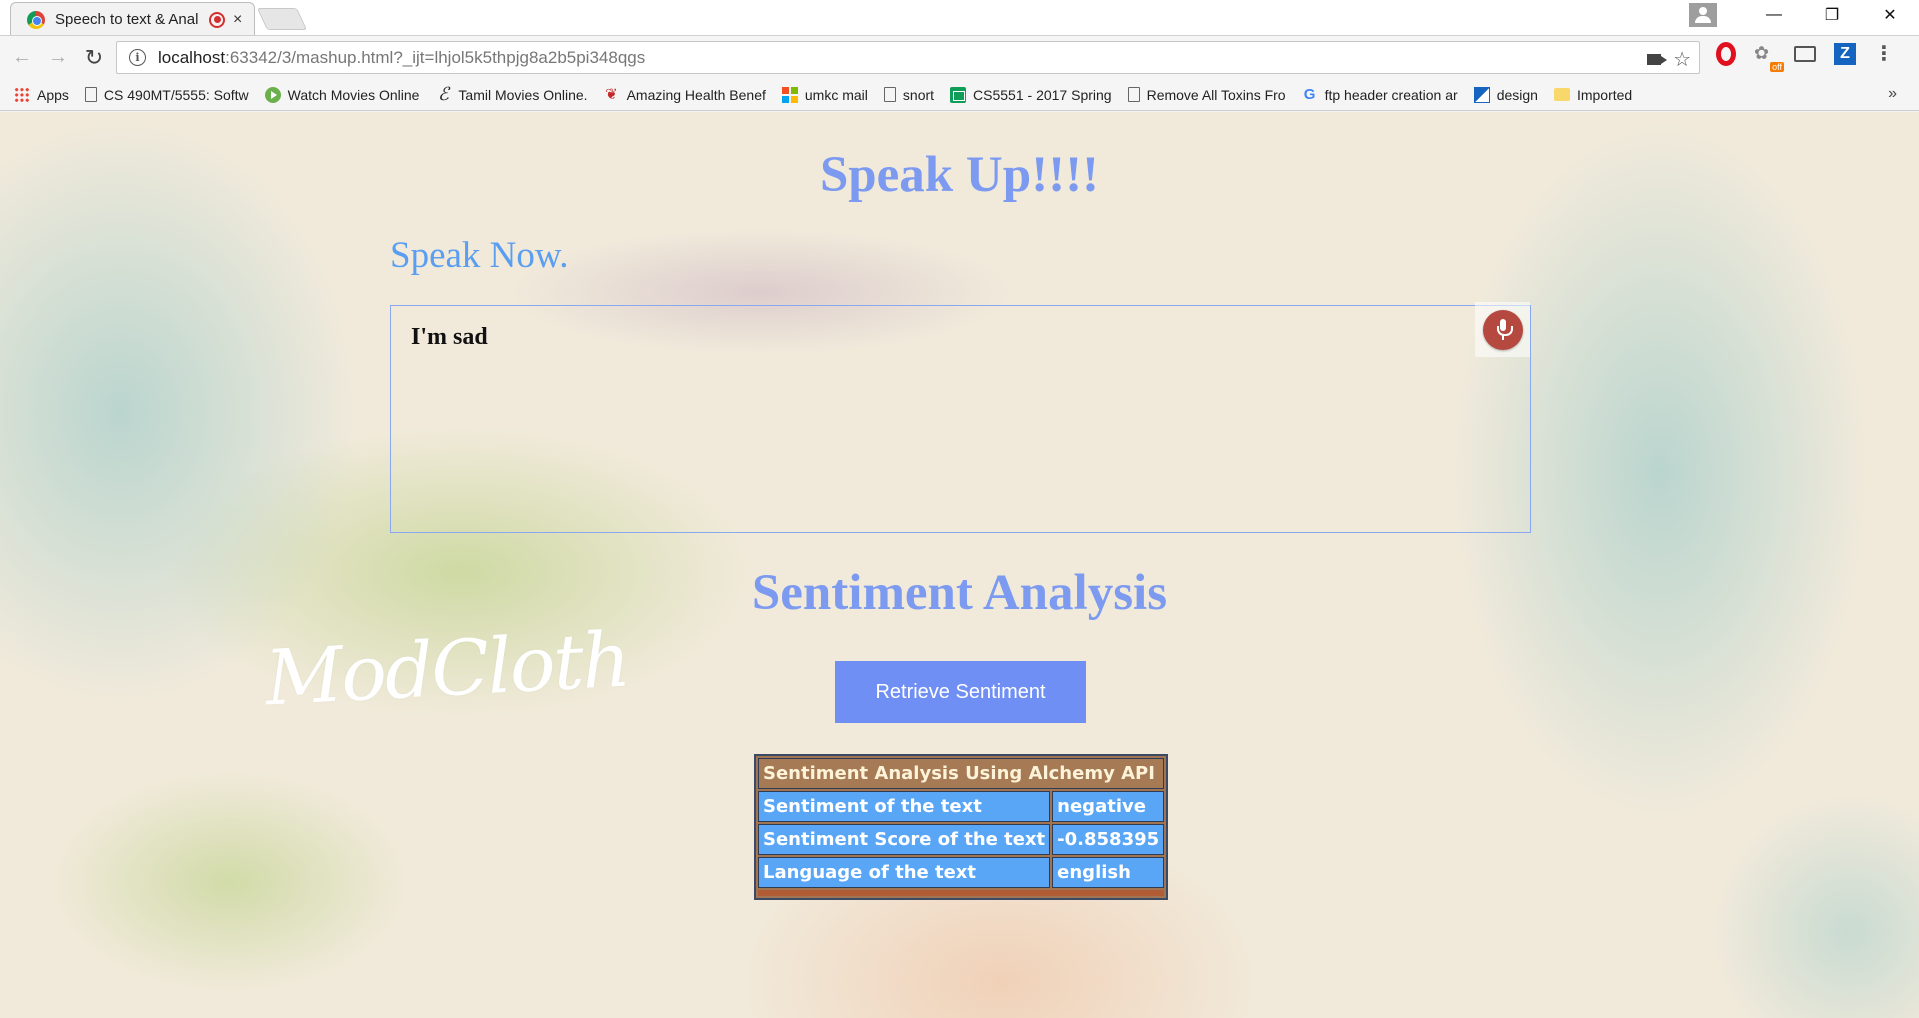  I want to click on back-arrow-icon: ←, so click(22, 58).